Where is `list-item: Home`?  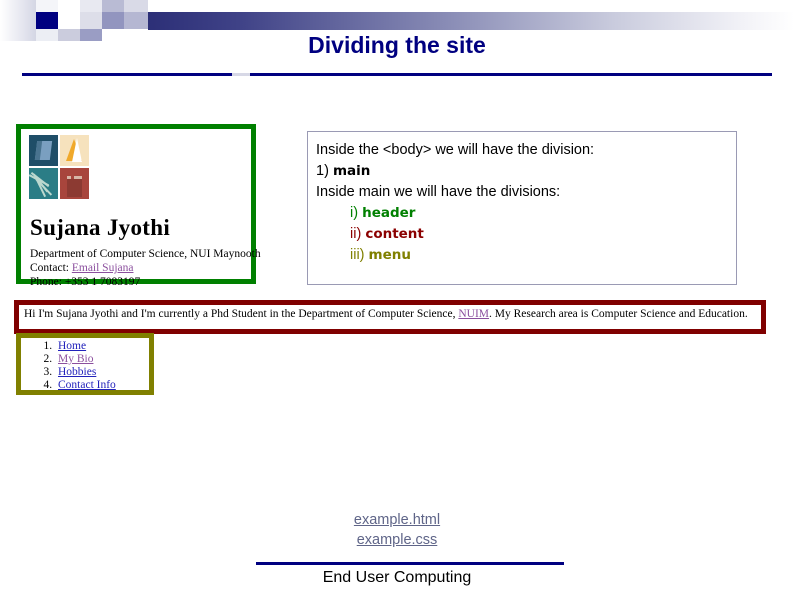
list-item: Home is located at coordinates (85, 346).